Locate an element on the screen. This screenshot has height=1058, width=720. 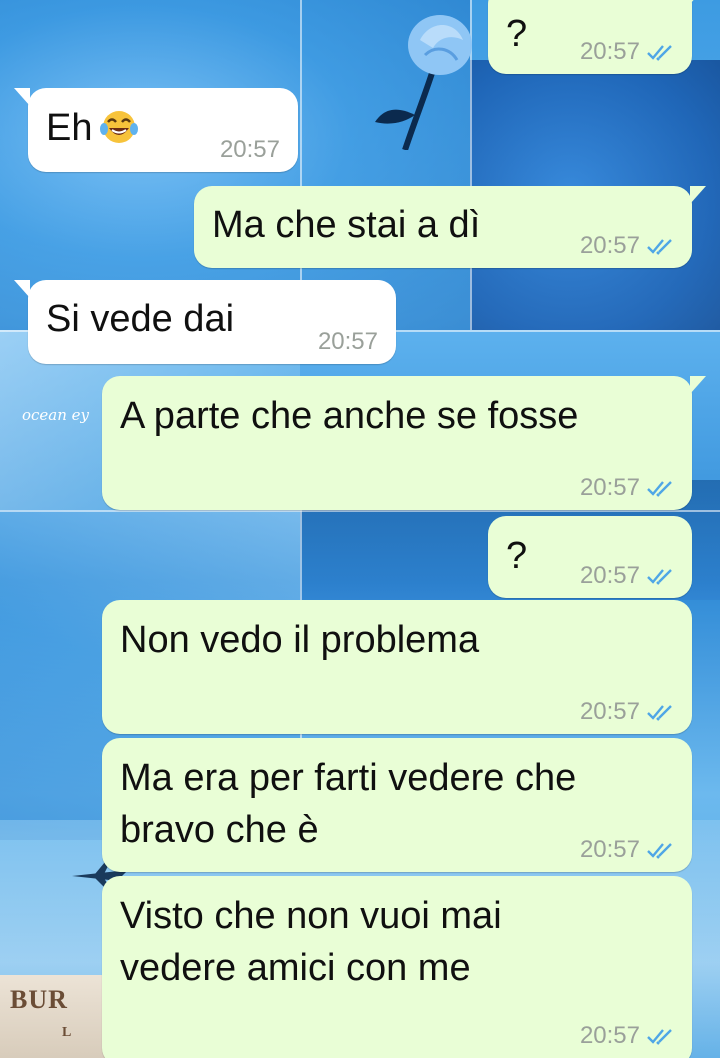
message-bubble-incoming: Si vede dai 20:57 is located at coordinates (205, 322).